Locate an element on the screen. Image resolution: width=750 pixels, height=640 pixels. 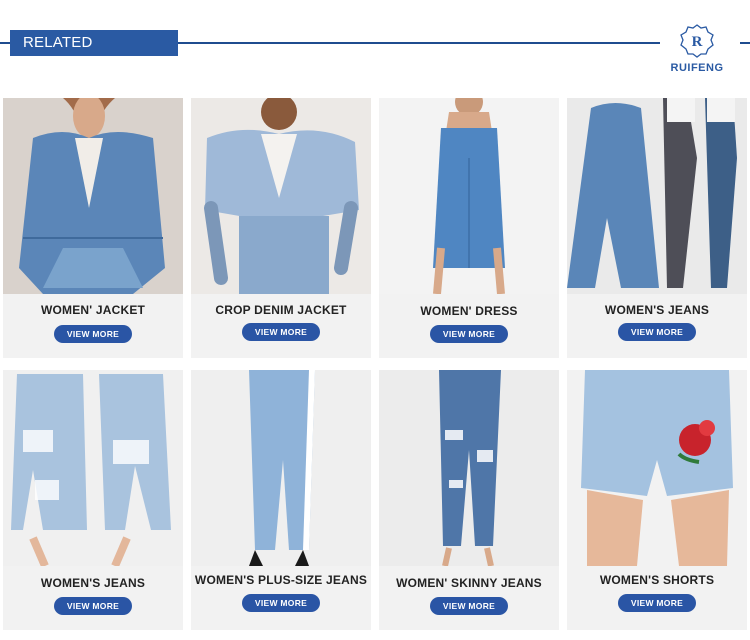
product-card: WOMEN' JACKET VIEW MORE is located at coordinates (93, 228).